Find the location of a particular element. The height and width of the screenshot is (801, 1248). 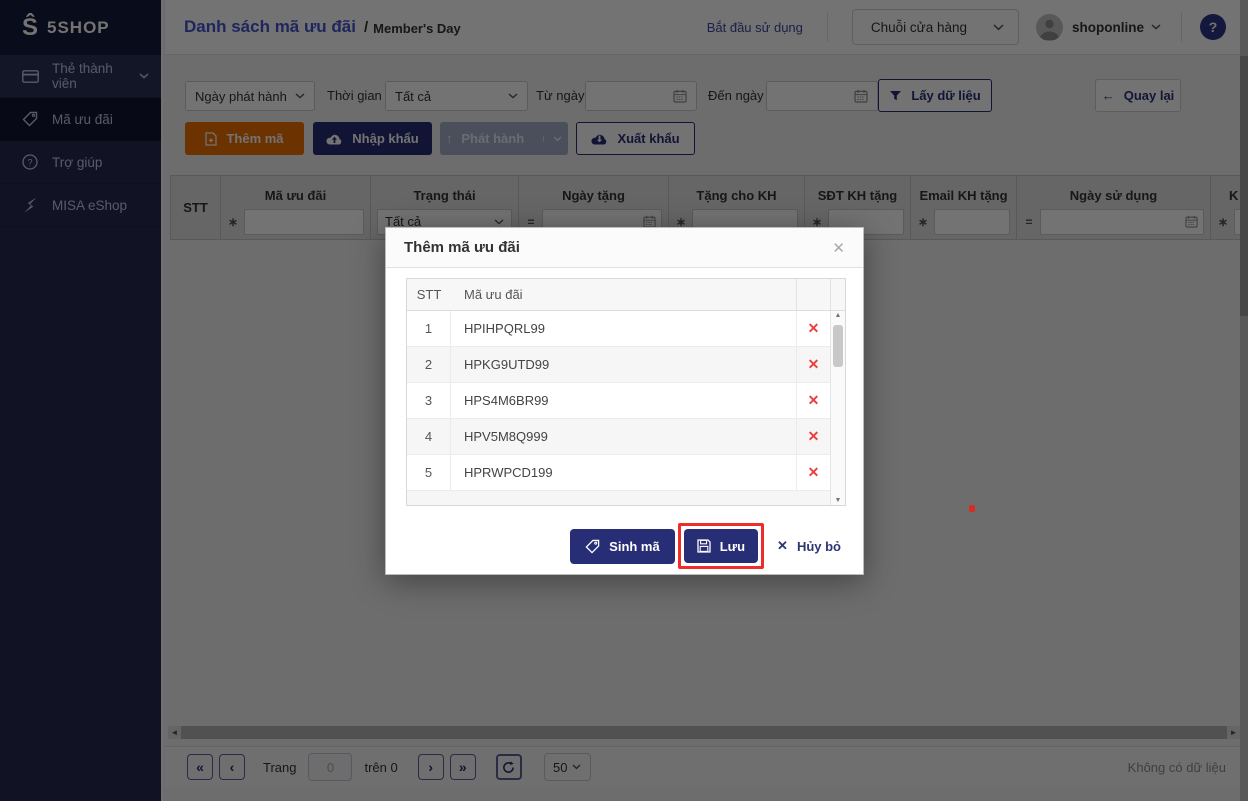

cancel-button: ✕ Hủy bỏ is located at coordinates (809, 546).